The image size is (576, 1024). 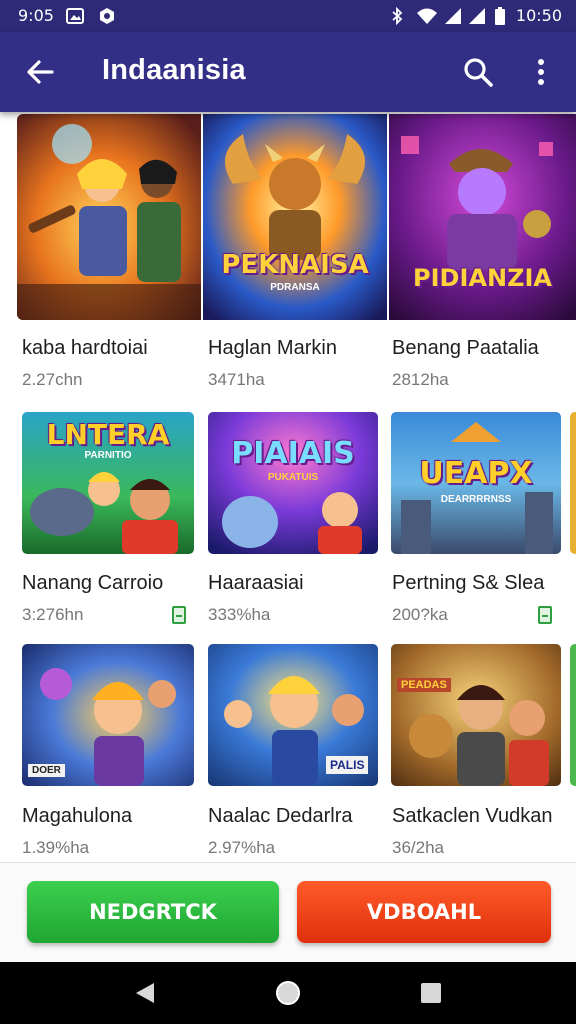 I want to click on game-card-thumbnail, so click(x=109, y=217).